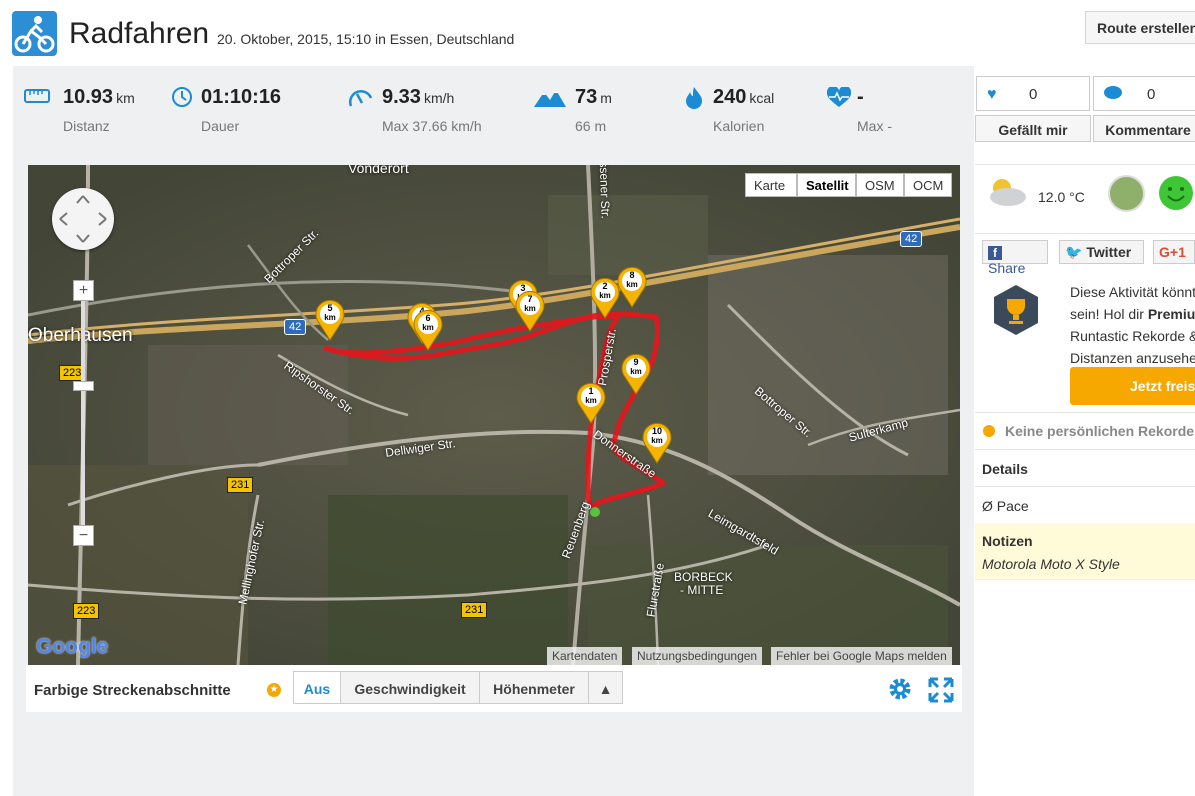  What do you see at coordinates (1005, 506) in the screenshot?
I see `pace-label: Ø Pace` at bounding box center [1005, 506].